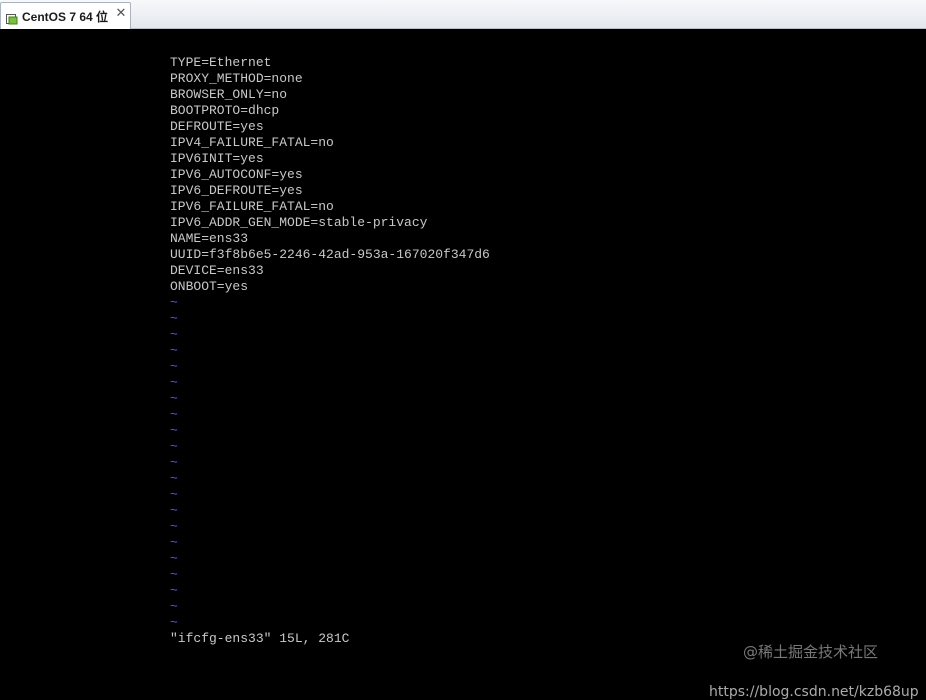 This screenshot has height=700, width=926. Describe the element at coordinates (209, 286) in the screenshot. I see `file-line: ONBOOT=yes` at that location.